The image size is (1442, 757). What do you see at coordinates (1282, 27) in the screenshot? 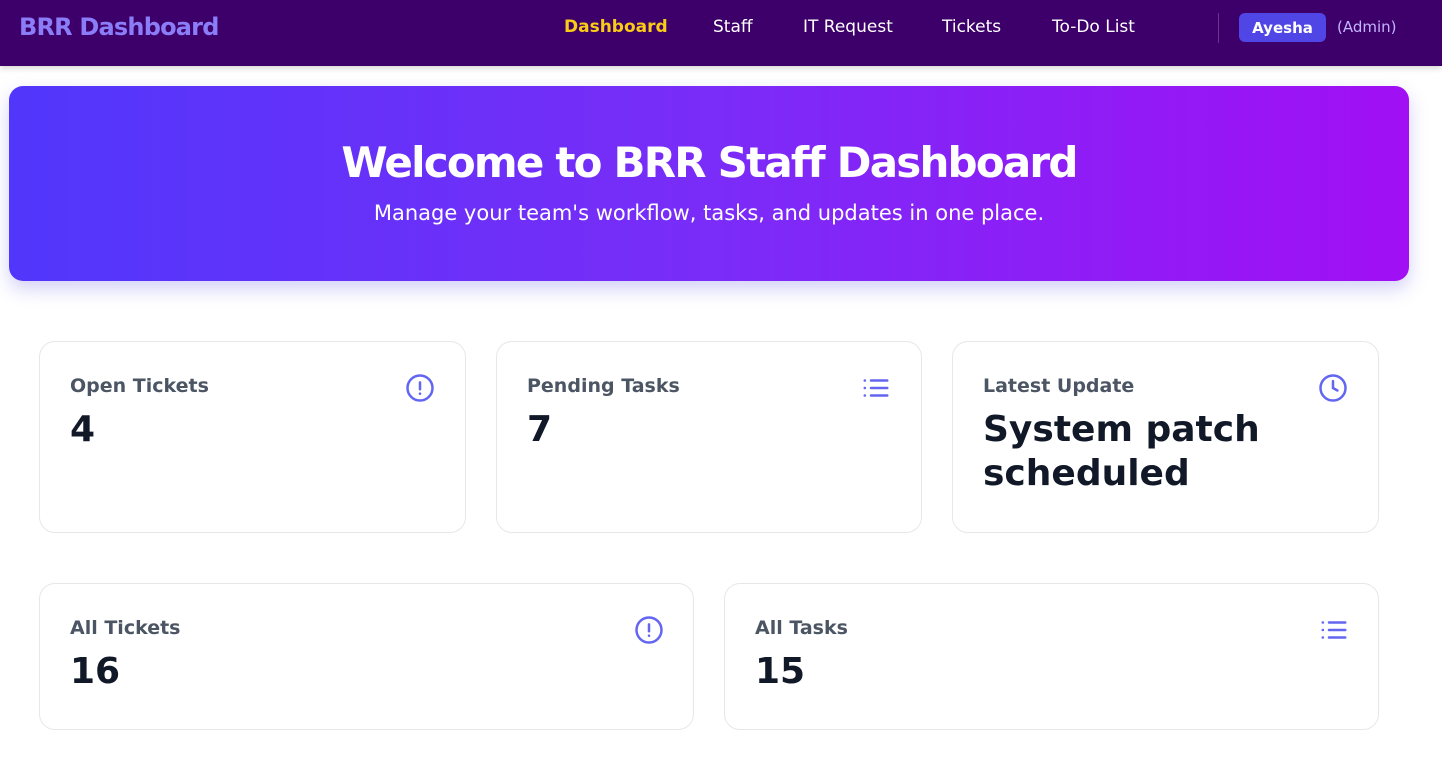
I see `user-name-badge: Ayesha` at bounding box center [1282, 27].